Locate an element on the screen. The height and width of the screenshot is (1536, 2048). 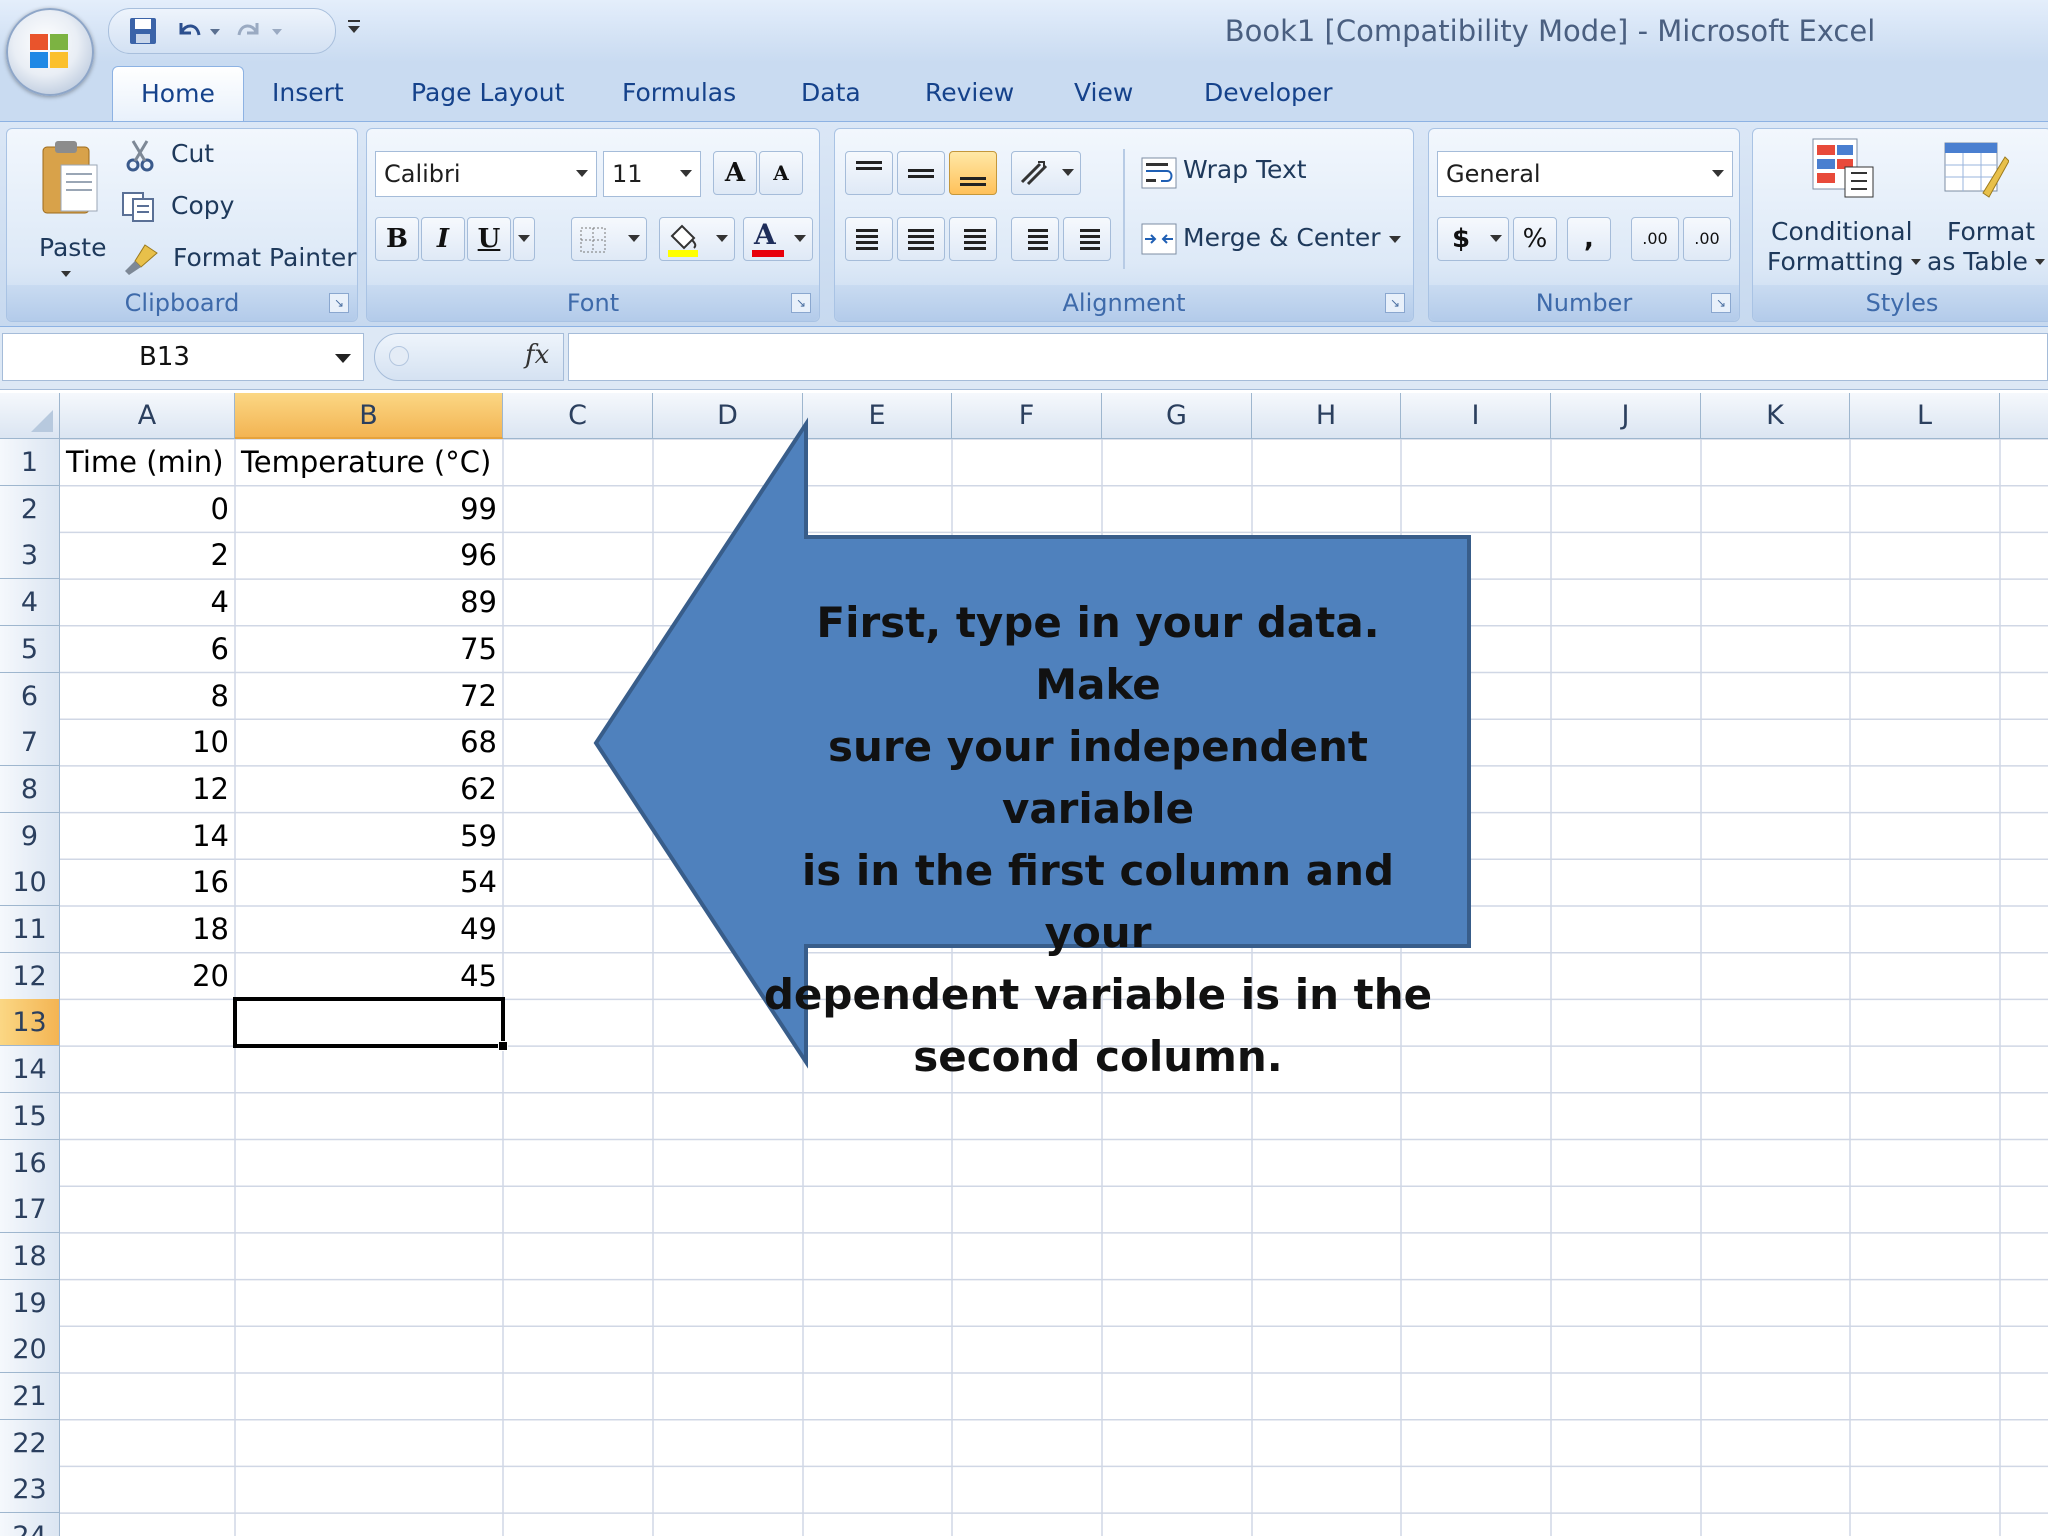
column-header-e: E is located at coordinates (877, 416).